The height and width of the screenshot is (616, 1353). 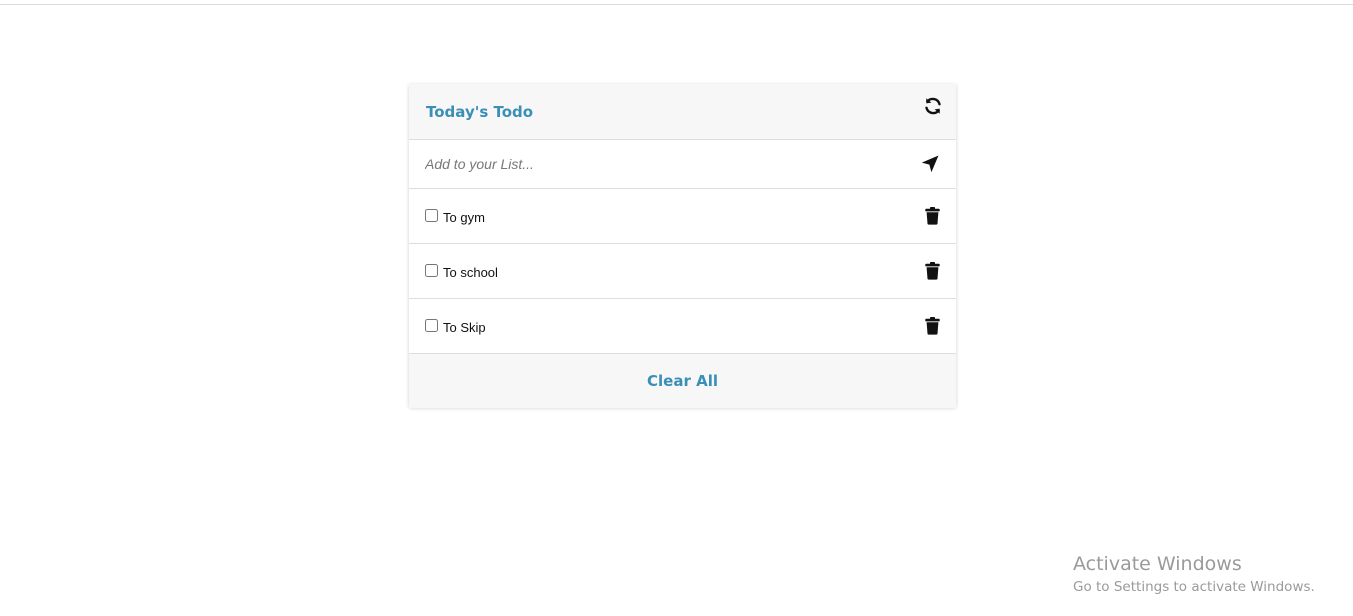 I want to click on todo-label: To gym, so click(x=464, y=217).